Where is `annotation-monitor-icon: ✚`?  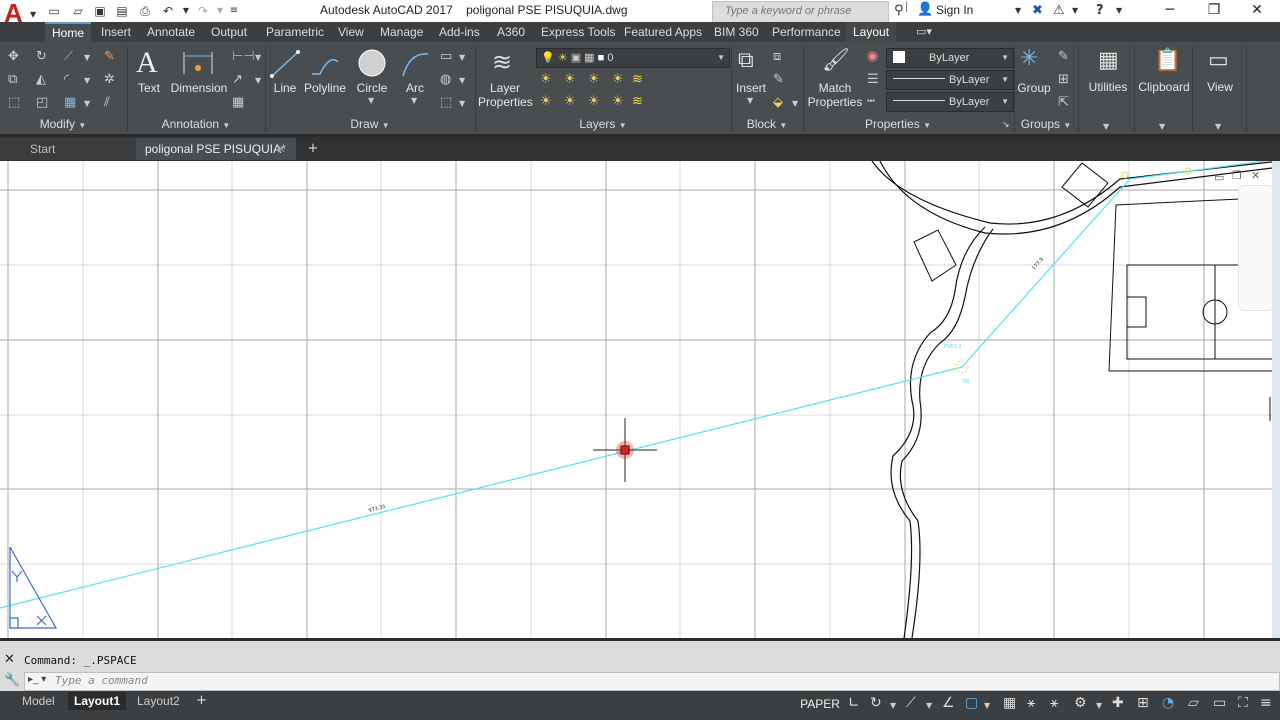
annotation-monitor-icon: ✚ is located at coordinates (1118, 703).